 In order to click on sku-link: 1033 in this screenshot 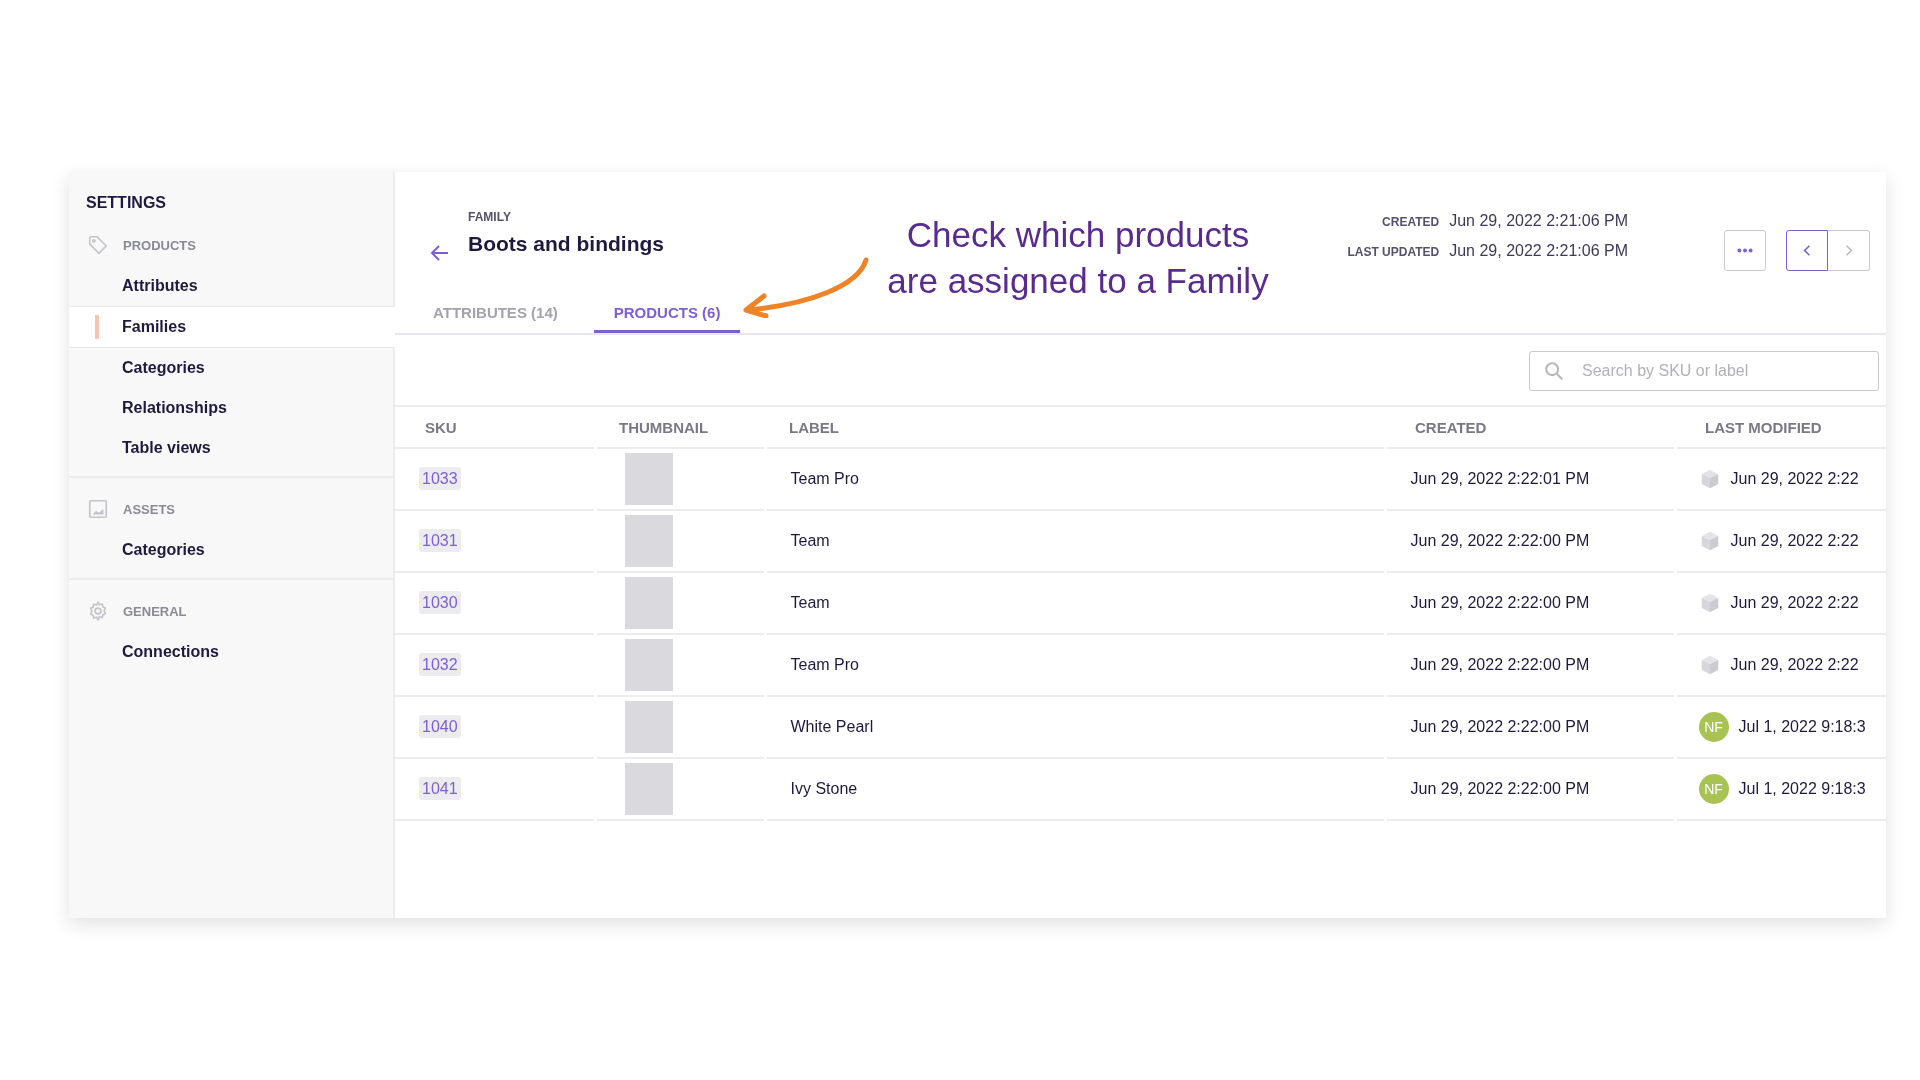, I will do `click(440, 478)`.